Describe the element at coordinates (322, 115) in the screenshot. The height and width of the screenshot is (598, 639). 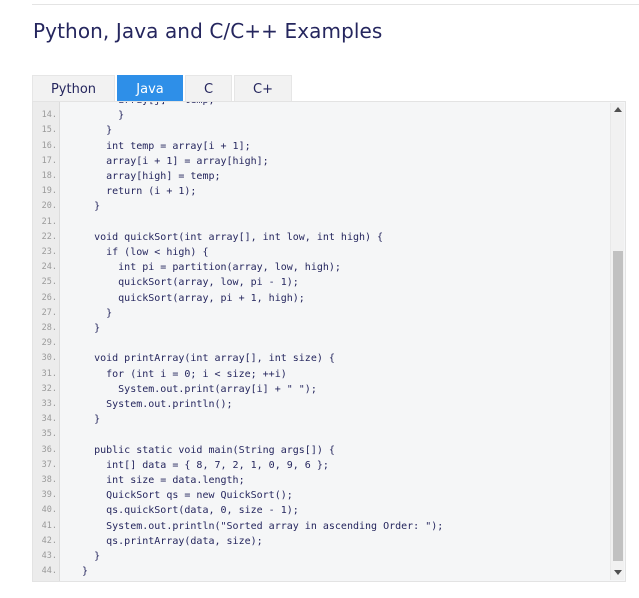
I see `code-line: 14. }` at that location.